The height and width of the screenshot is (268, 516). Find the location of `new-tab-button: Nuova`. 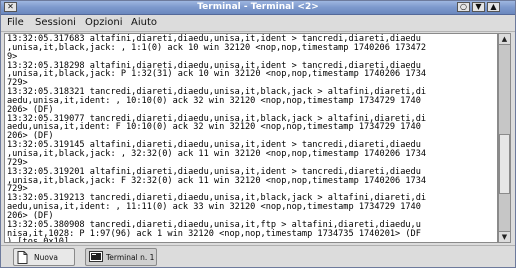

new-tab-button: Nuova is located at coordinates (44, 257).